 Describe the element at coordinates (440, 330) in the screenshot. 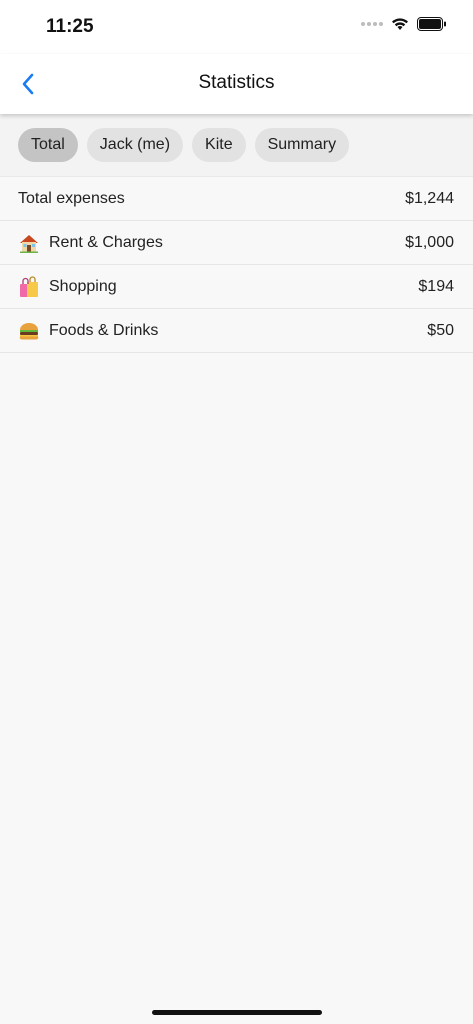

I see `list-item-value: $50` at that location.